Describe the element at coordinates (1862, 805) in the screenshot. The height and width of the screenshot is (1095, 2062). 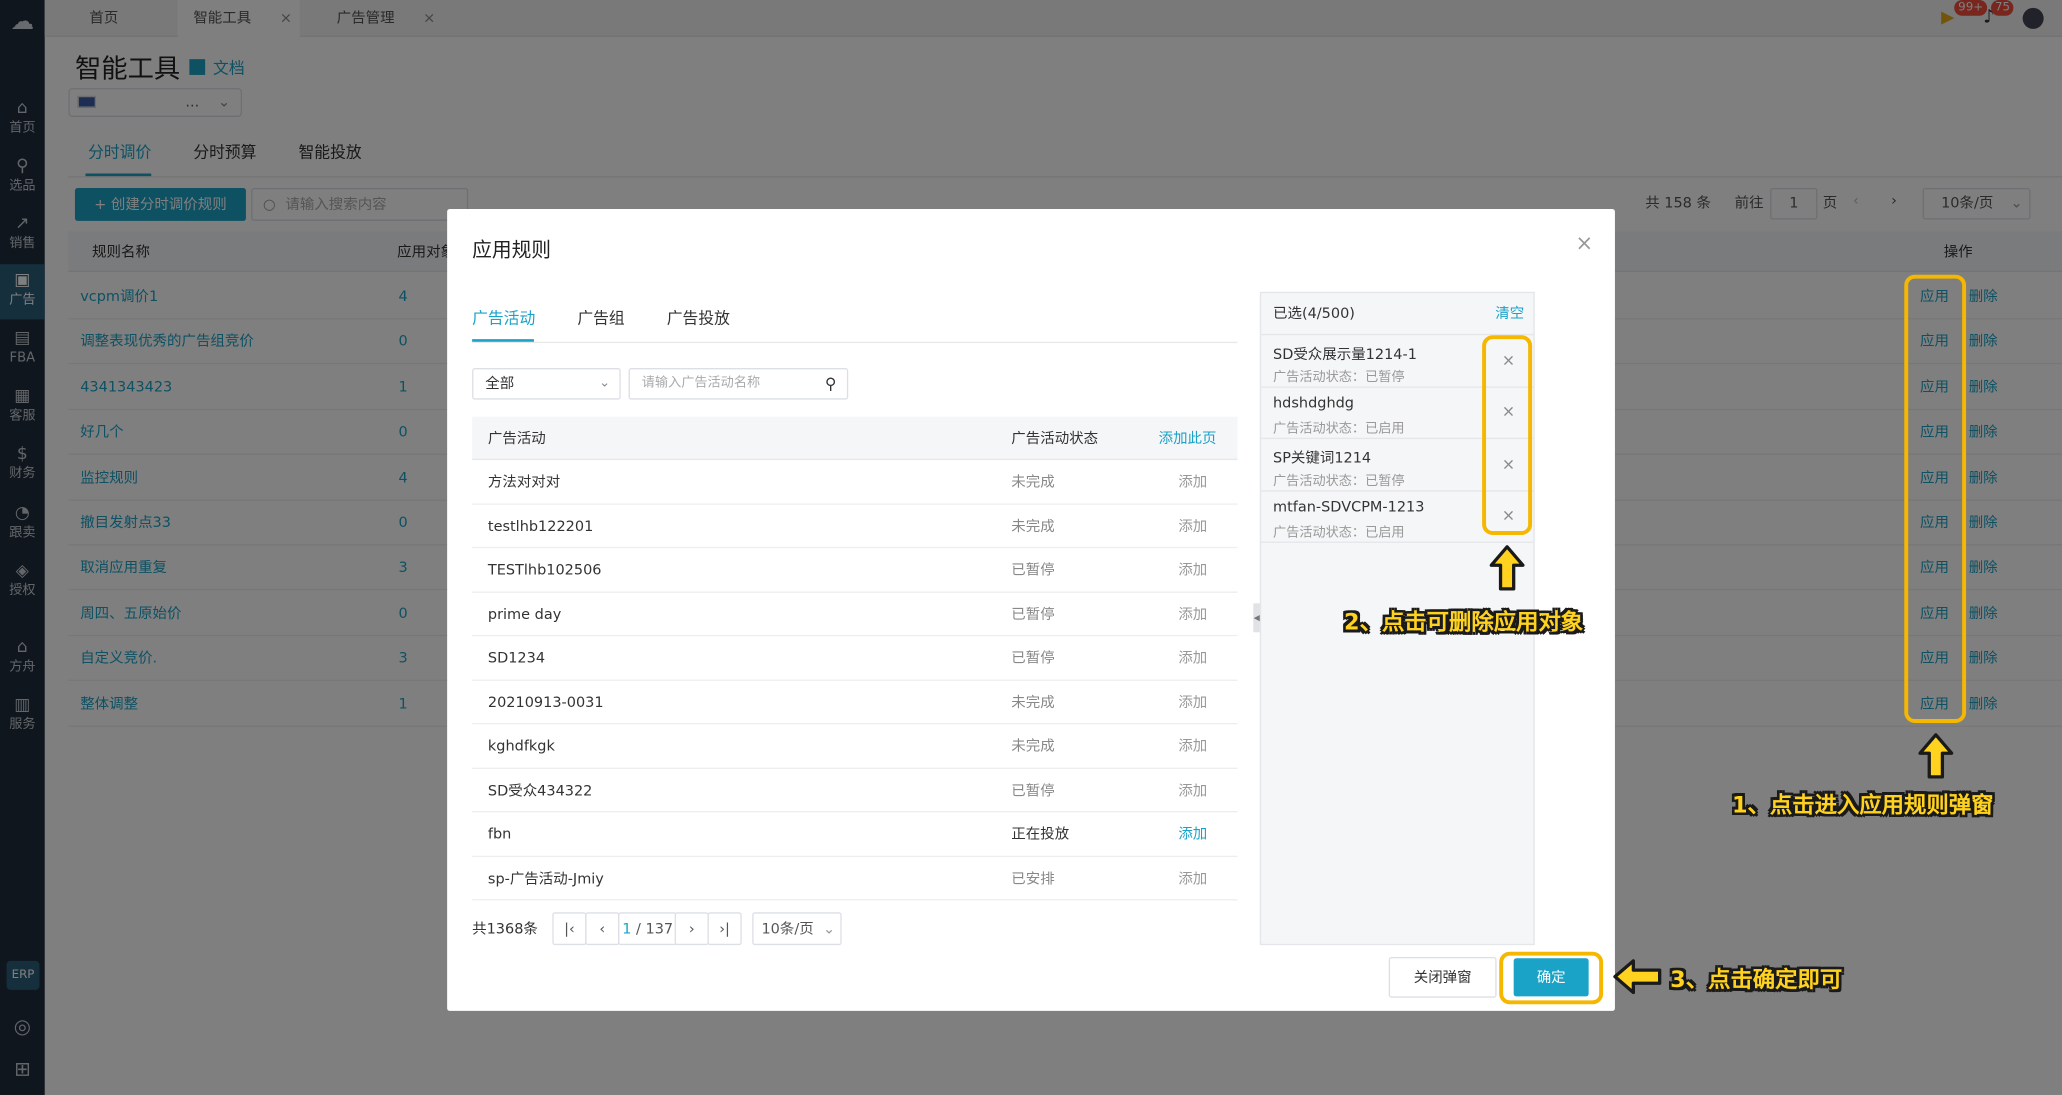
I see `annotation-step-1: 1、点击进入应用规则弹窗` at that location.